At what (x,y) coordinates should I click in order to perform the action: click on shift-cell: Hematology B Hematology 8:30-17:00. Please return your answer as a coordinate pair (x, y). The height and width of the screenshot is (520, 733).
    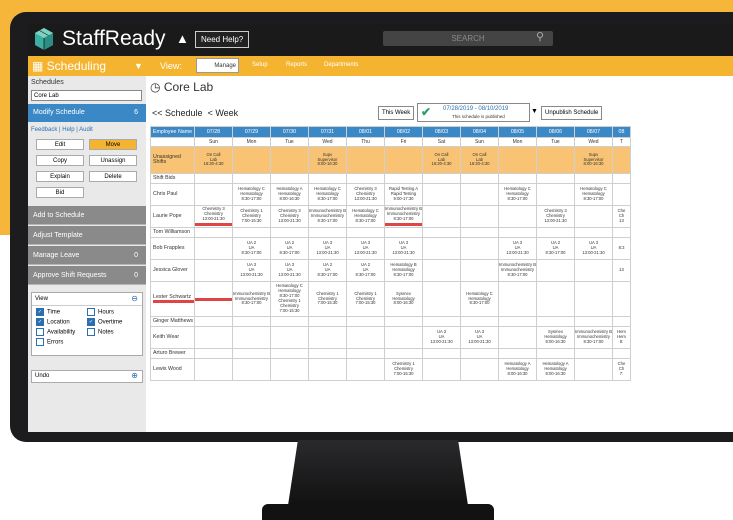
    Looking at the image, I should click on (403, 270).